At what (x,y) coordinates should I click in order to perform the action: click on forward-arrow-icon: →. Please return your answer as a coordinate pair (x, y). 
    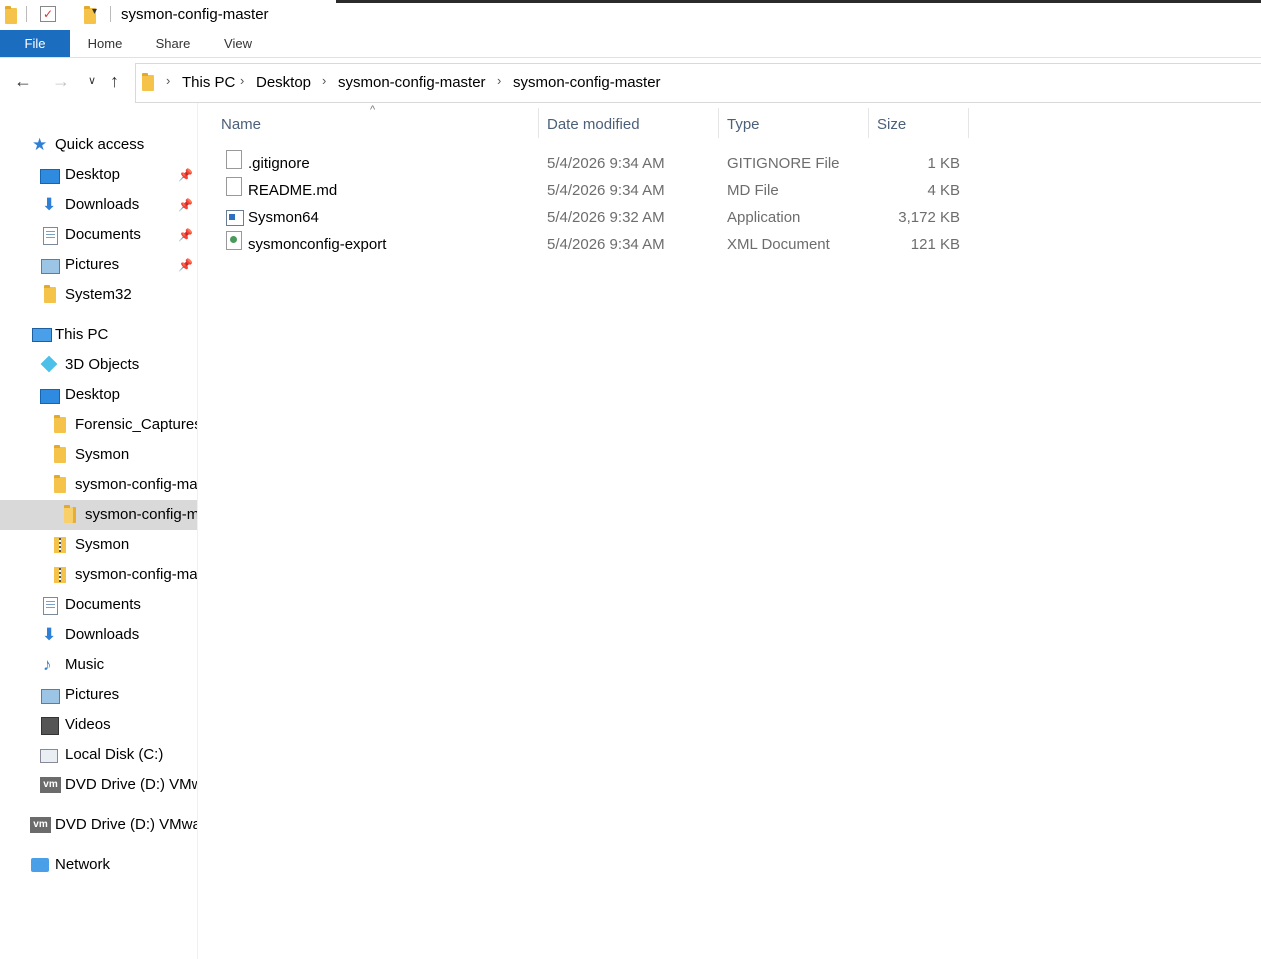
    Looking at the image, I should click on (61, 81).